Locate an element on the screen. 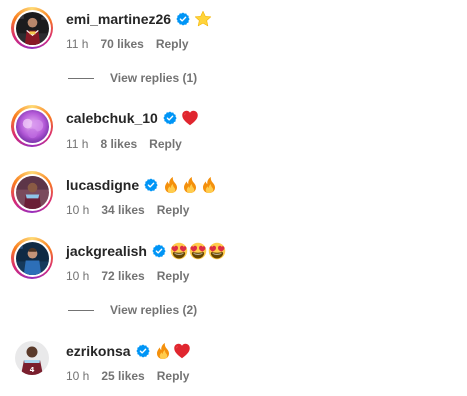 The width and height of the screenshot is (467, 396). view-replies-button: View replies (1) is located at coordinates (131, 78).